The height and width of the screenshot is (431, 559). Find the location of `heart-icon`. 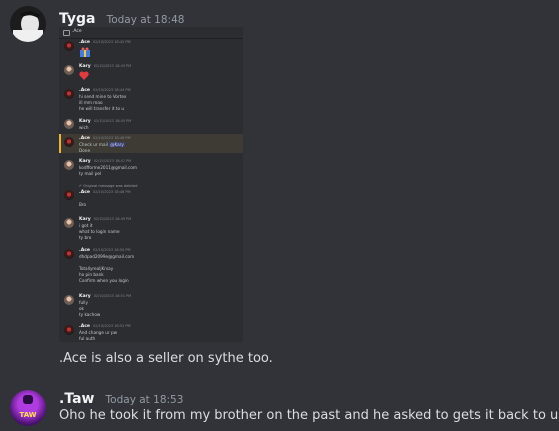

heart-icon is located at coordinates (84, 75).